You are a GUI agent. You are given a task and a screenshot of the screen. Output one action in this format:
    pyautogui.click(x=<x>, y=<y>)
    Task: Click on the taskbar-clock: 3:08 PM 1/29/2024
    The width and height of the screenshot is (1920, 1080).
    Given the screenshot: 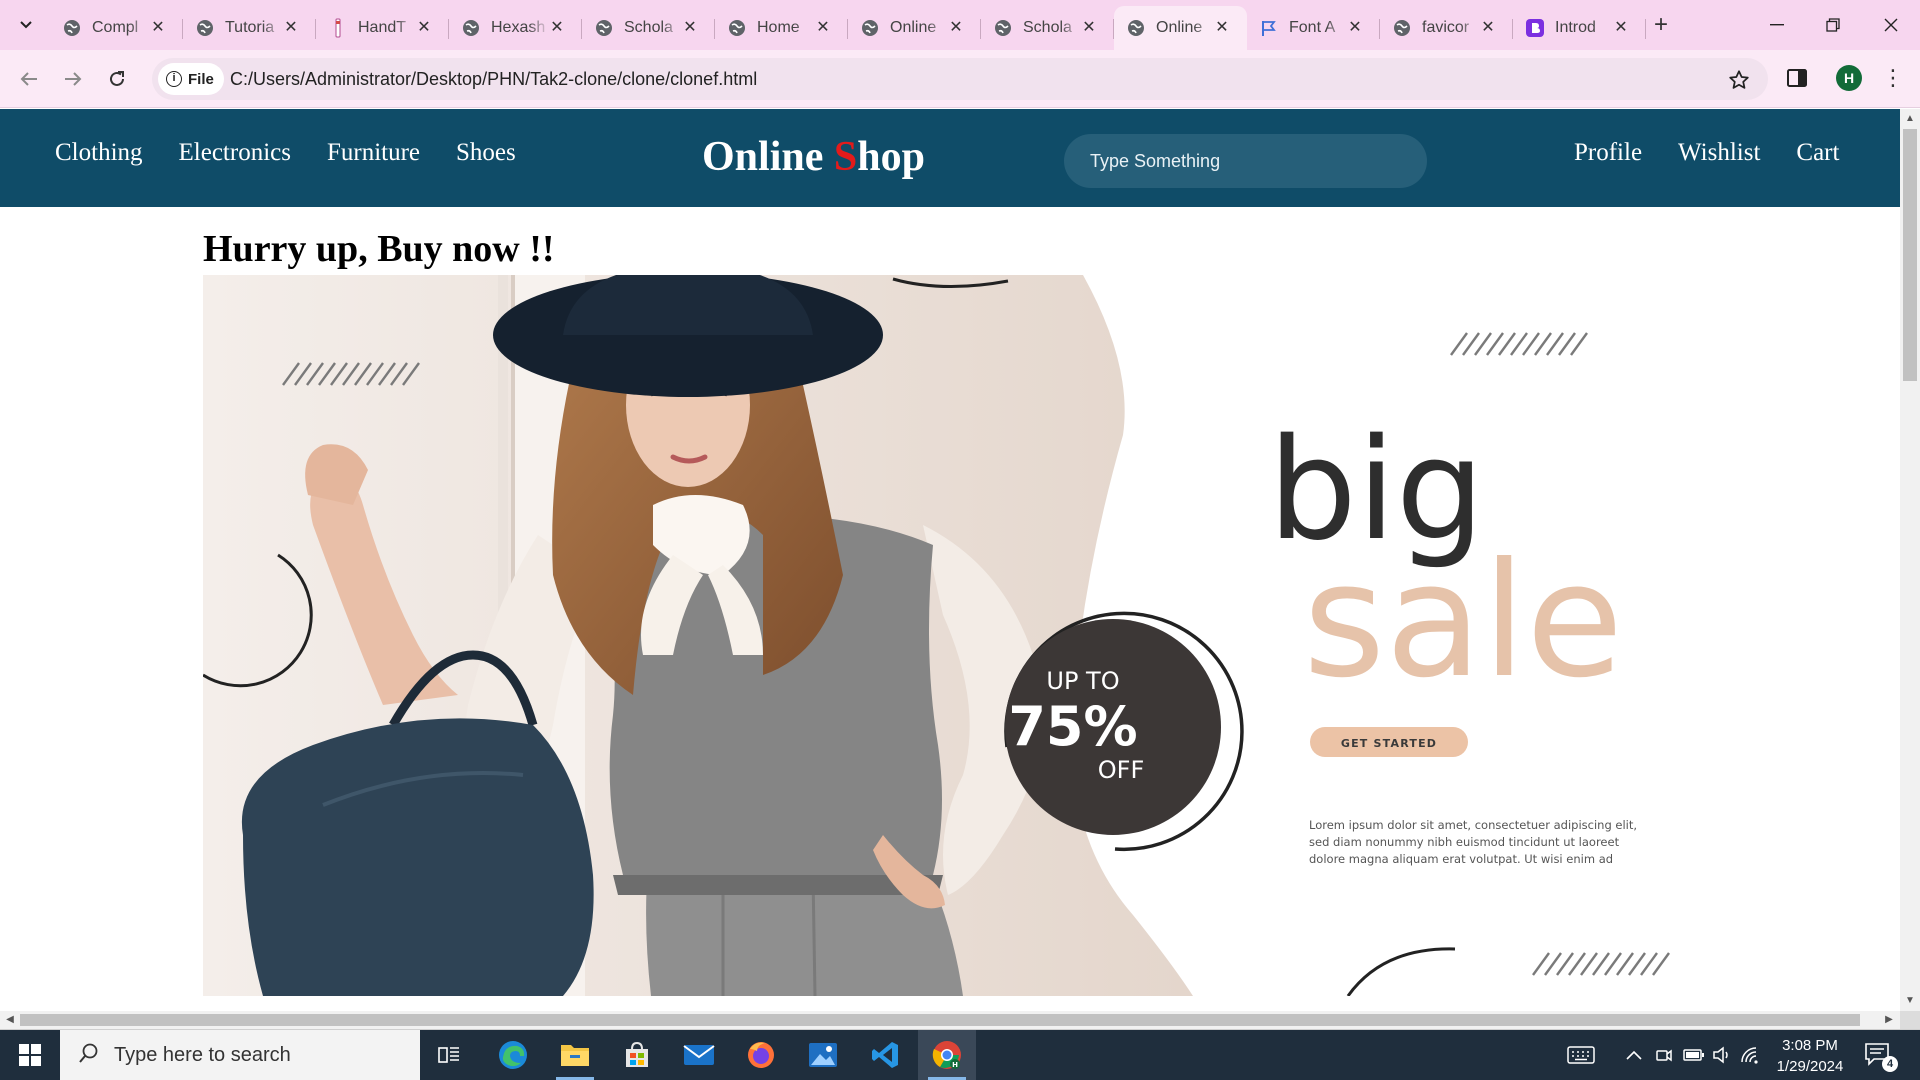 What is the action you would take?
    pyautogui.click(x=1810, y=1056)
    